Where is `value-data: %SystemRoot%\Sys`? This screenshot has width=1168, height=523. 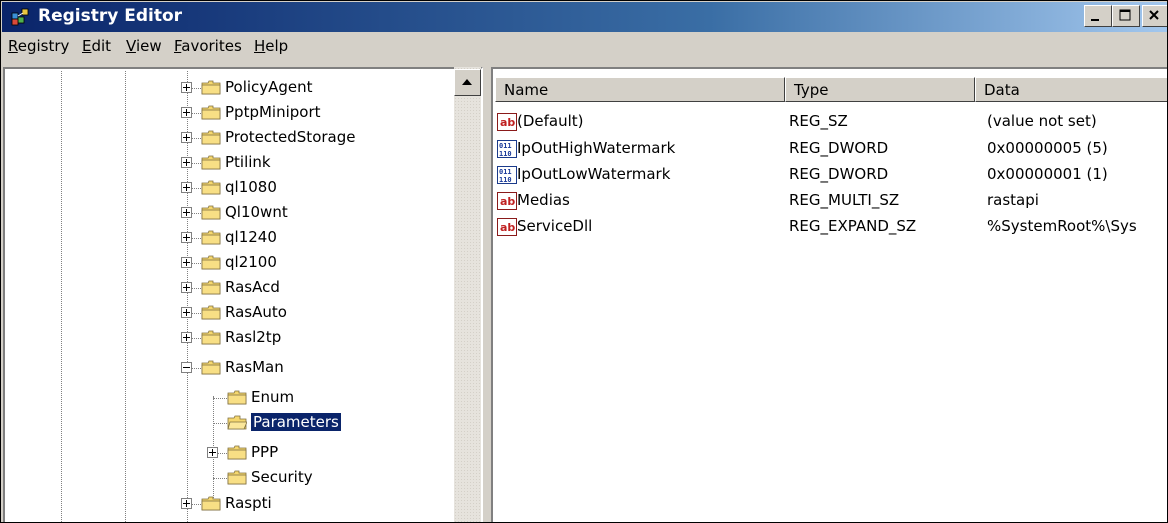
value-data: %SystemRoot%\Sys is located at coordinates (1062, 226).